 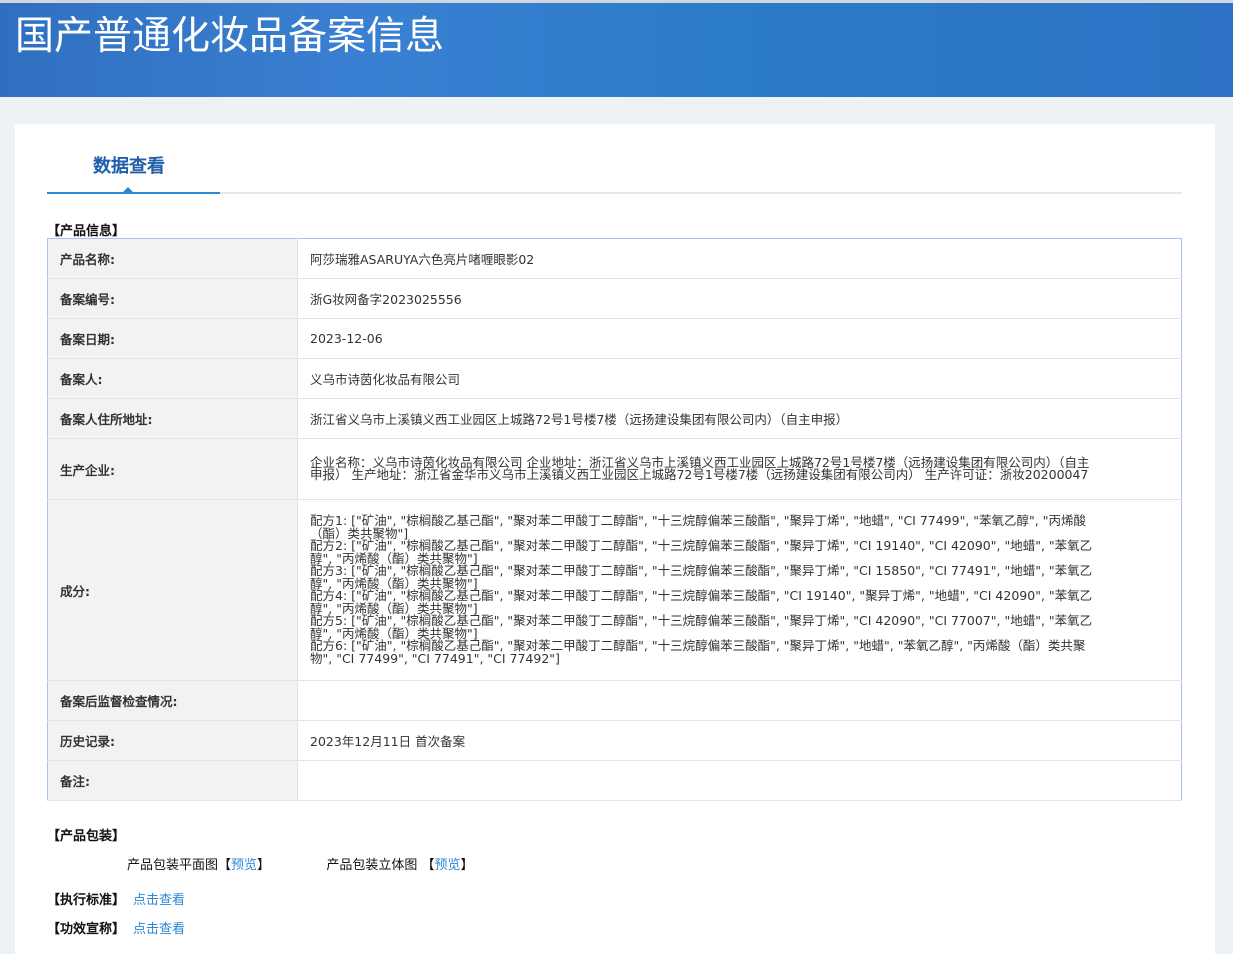 I want to click on table-row: 产品名称: 阿莎瑞雅ASARUYA六色亮片啫喱眼影02, so click(x=614, y=258).